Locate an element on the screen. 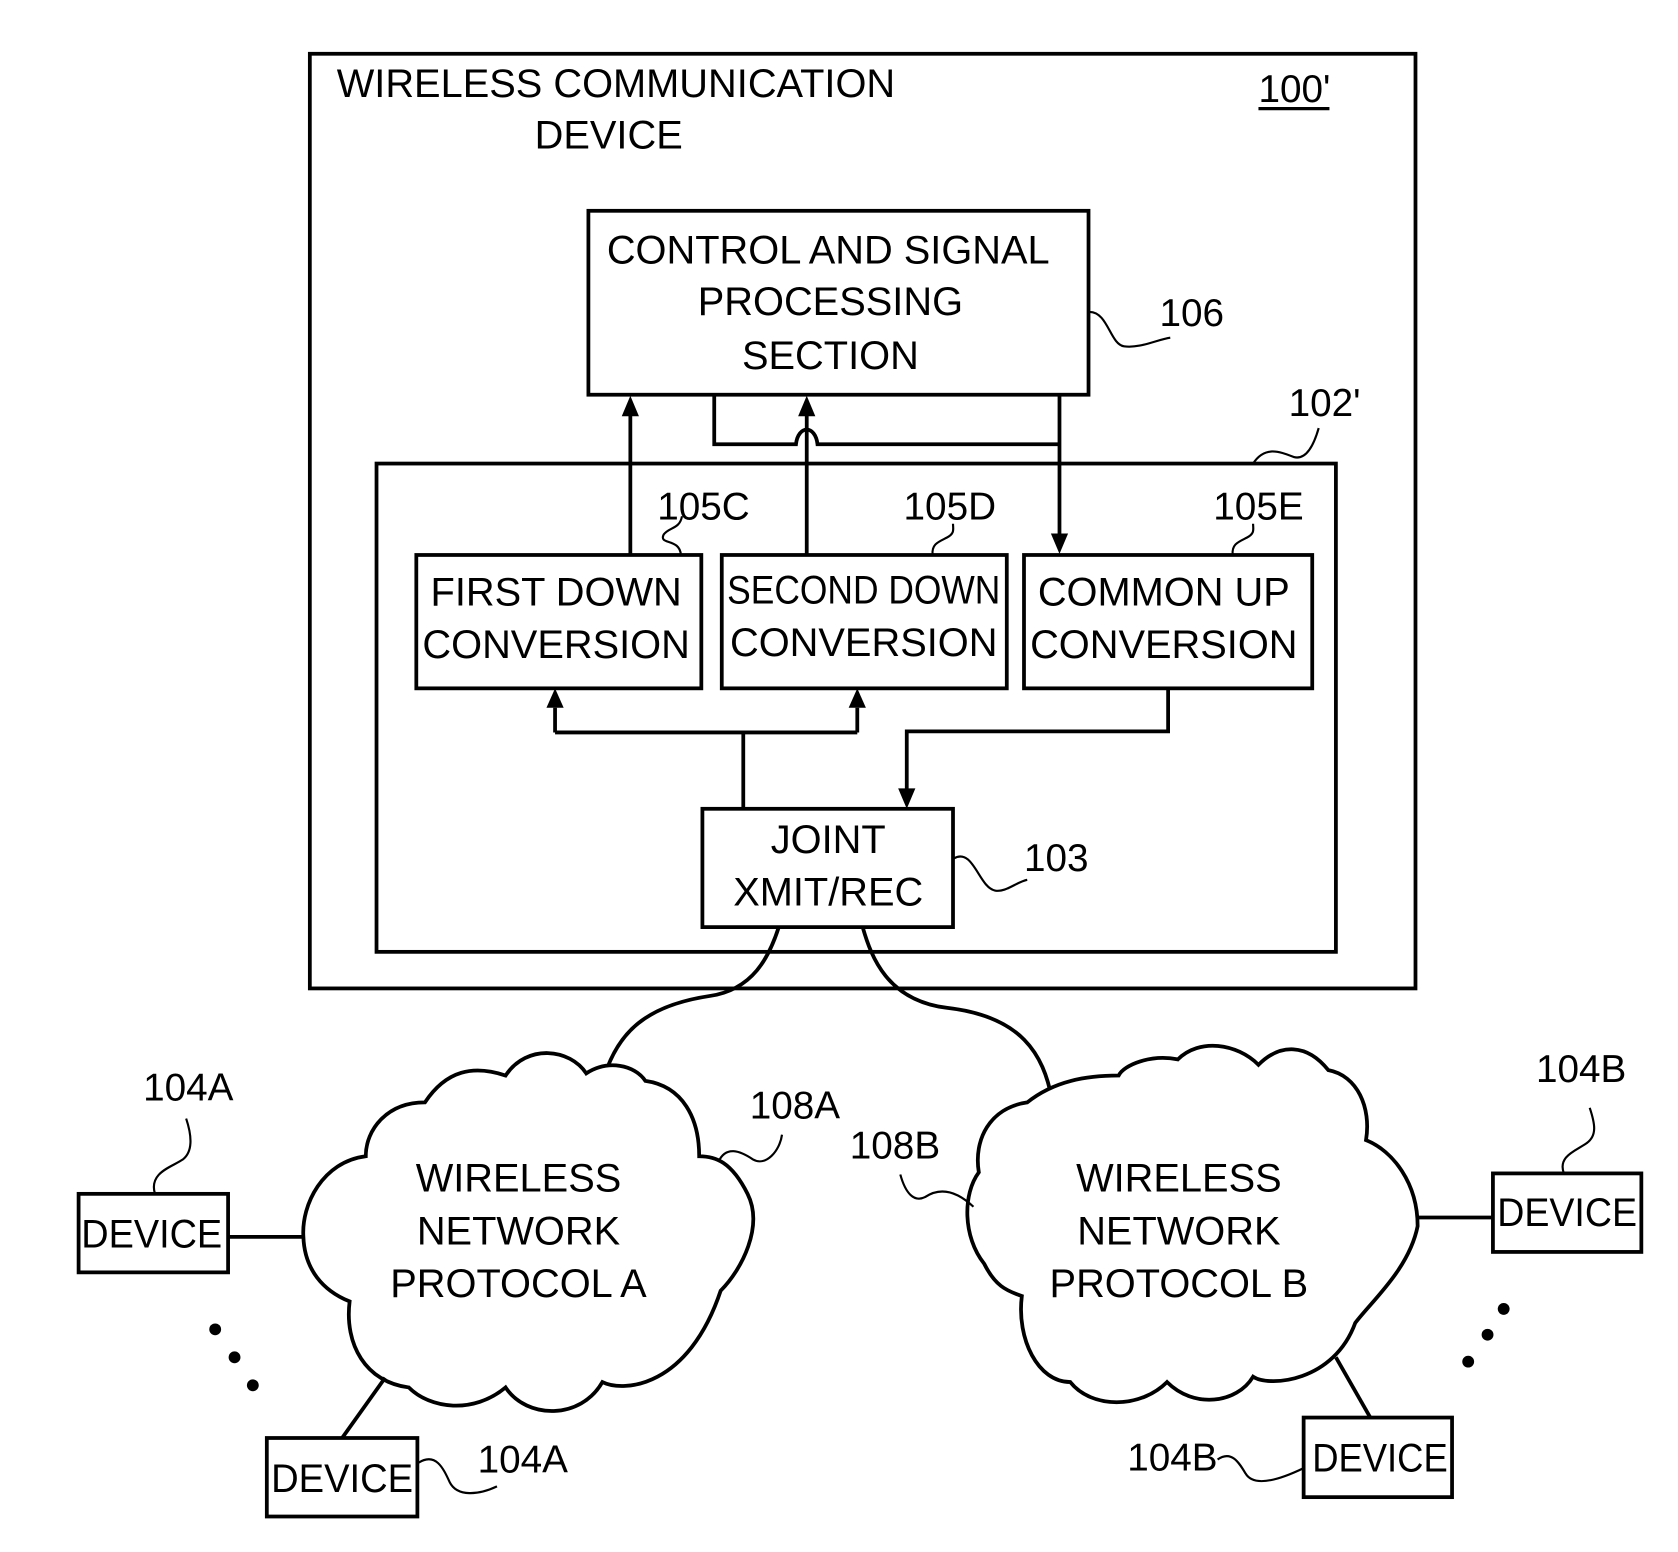  device-a2-link is located at coordinates (363, 1408).